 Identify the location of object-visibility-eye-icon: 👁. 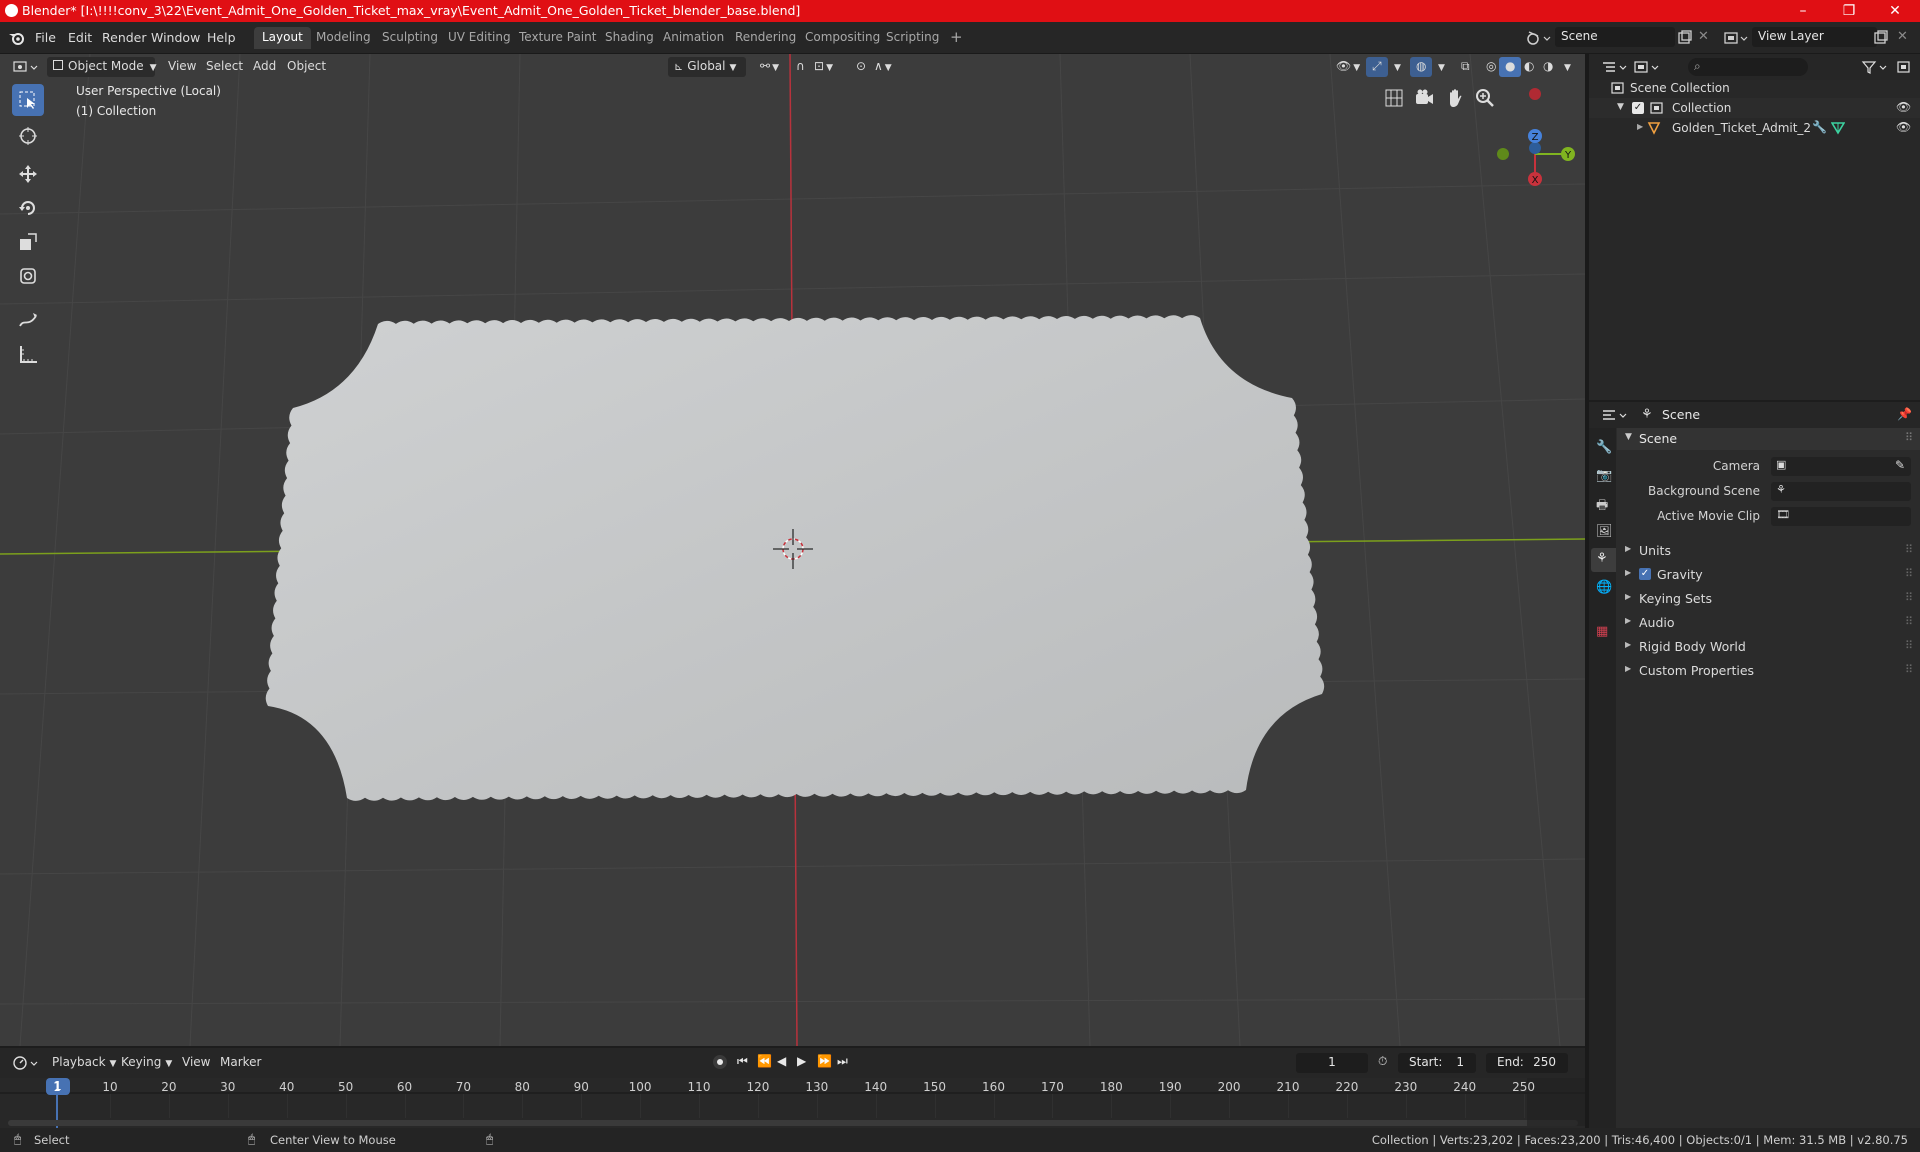
(1903, 127).